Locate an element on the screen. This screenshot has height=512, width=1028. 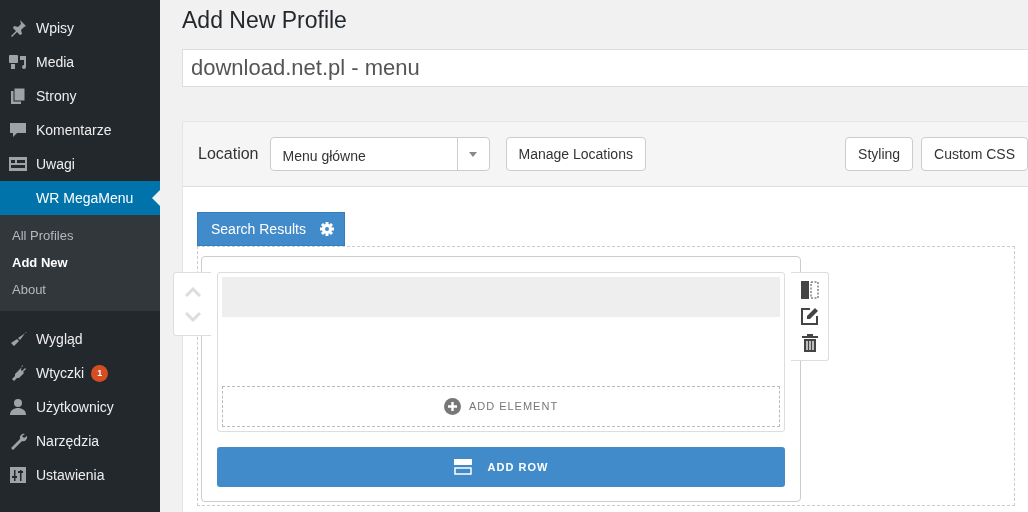
user-icon is located at coordinates (18, 407).